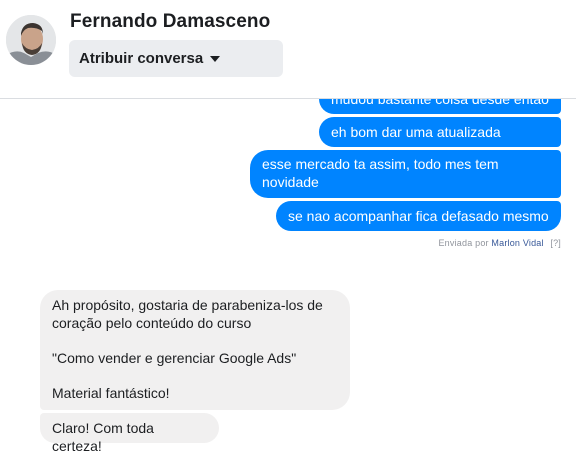 This screenshot has width=576, height=455. I want to click on outgoing-message: se nao acompanhar fica defasado mesmo, so click(418, 216).